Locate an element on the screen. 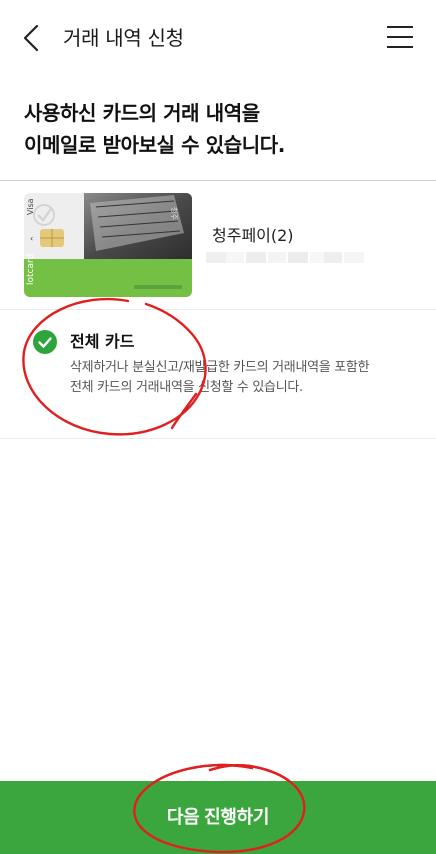  option-desc-line-1: 삭제하거나 분실신고/재발급한 카드의 거래내역을 포함한 is located at coordinates (220, 367).